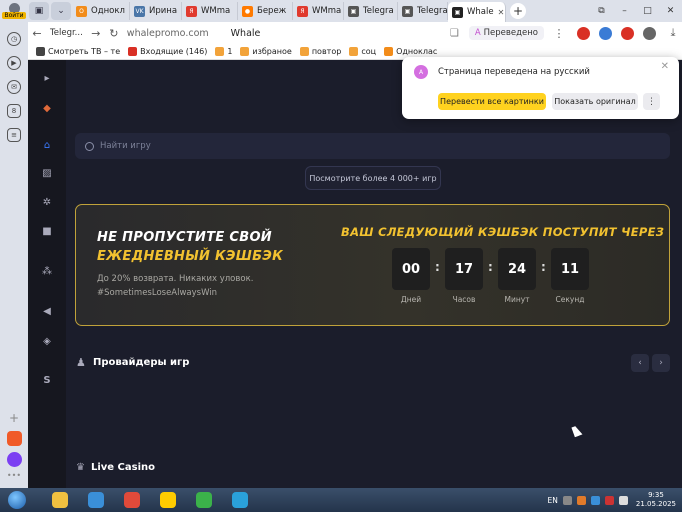 The width and height of the screenshot is (682, 512). What do you see at coordinates (14, 39) in the screenshot?
I see `history-icon: ◷` at bounding box center [14, 39].